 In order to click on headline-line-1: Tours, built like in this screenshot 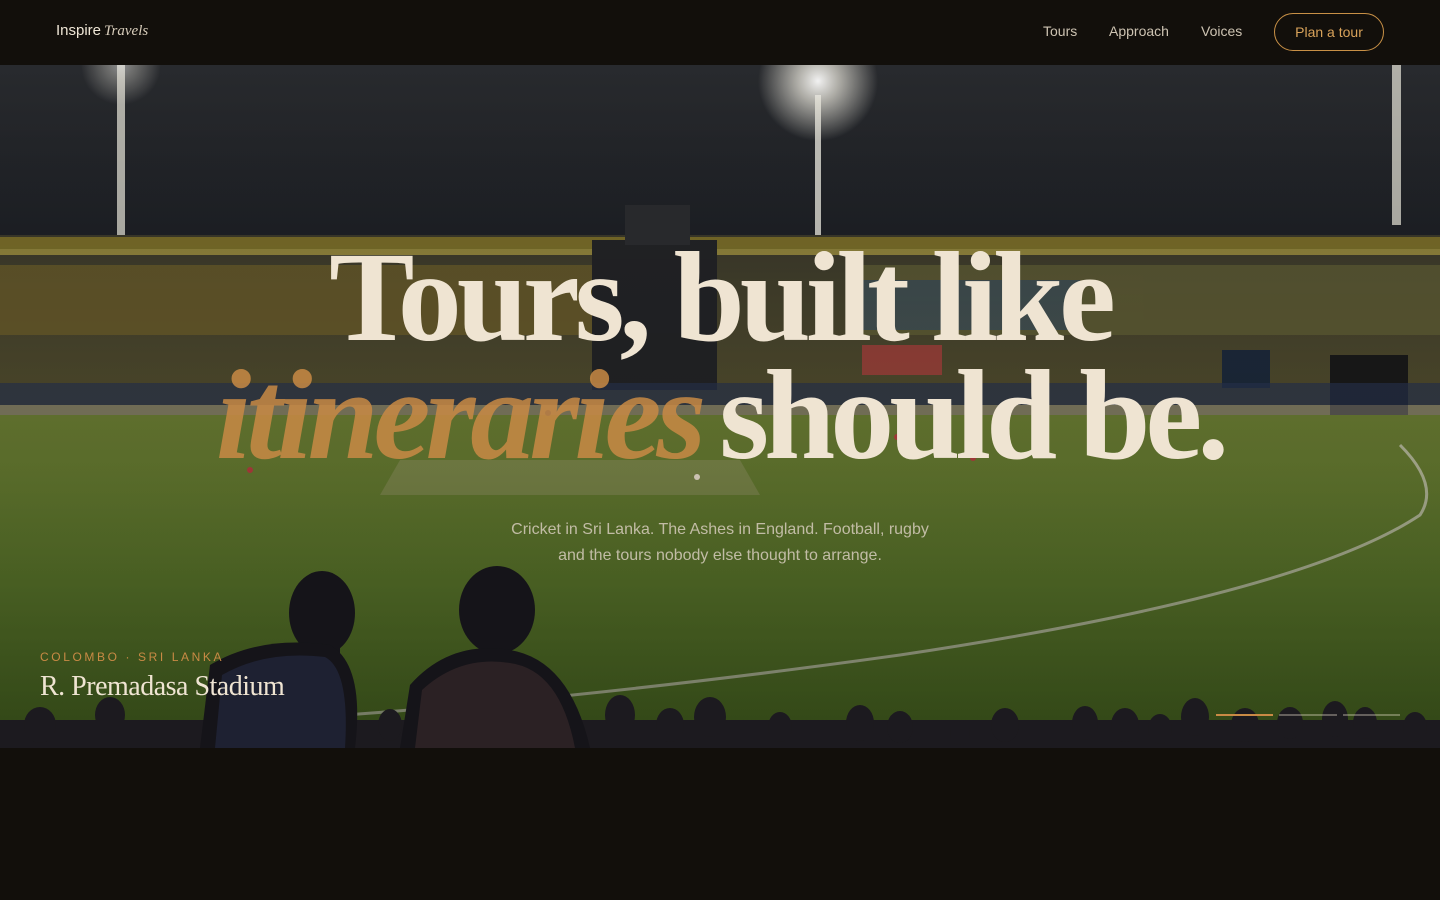, I will do `click(722, 297)`.